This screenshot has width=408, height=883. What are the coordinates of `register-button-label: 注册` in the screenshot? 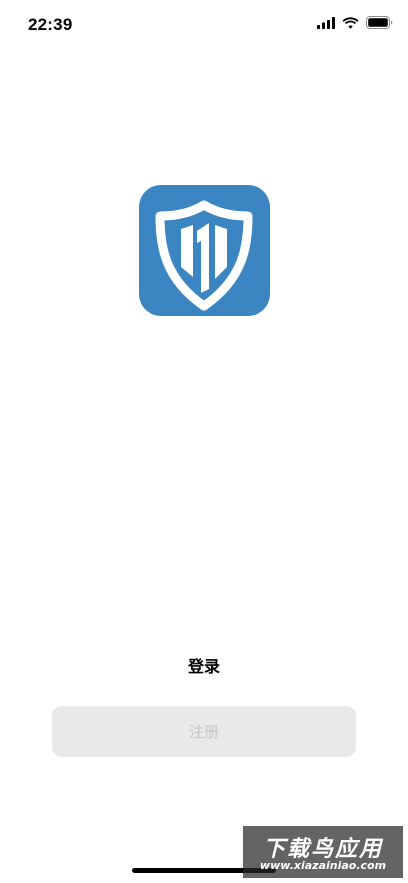 It's located at (203, 732).